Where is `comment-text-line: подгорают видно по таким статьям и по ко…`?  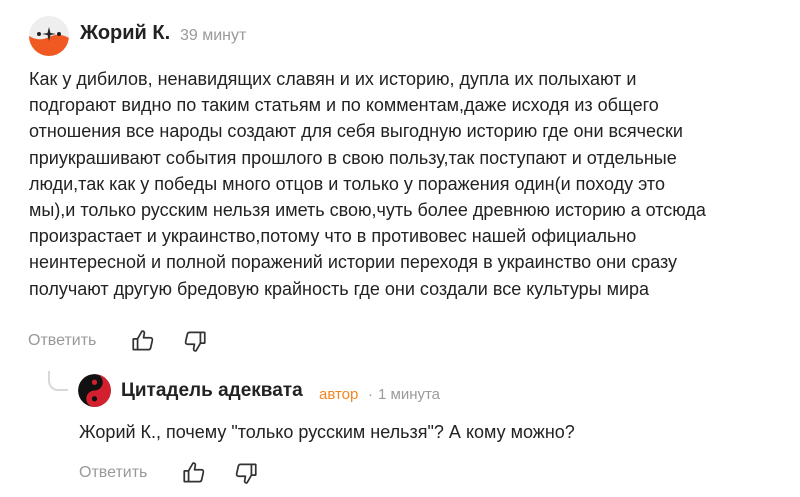 comment-text-line: подгорают видно по таким статьям и по ко… is located at coordinates (344, 105).